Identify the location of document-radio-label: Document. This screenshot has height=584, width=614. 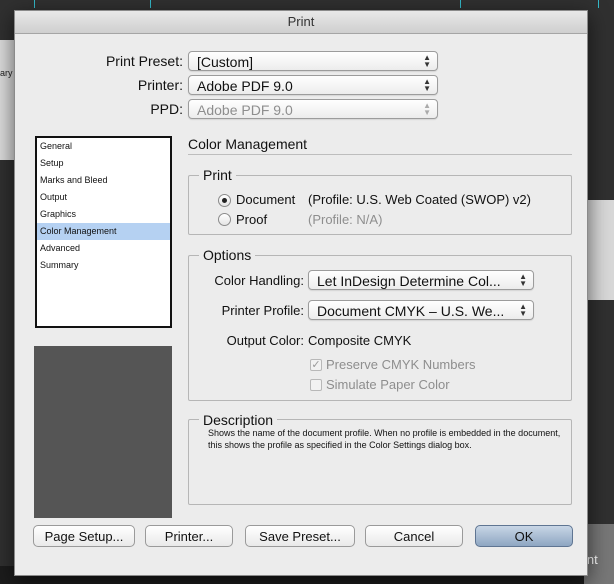
(265, 199).